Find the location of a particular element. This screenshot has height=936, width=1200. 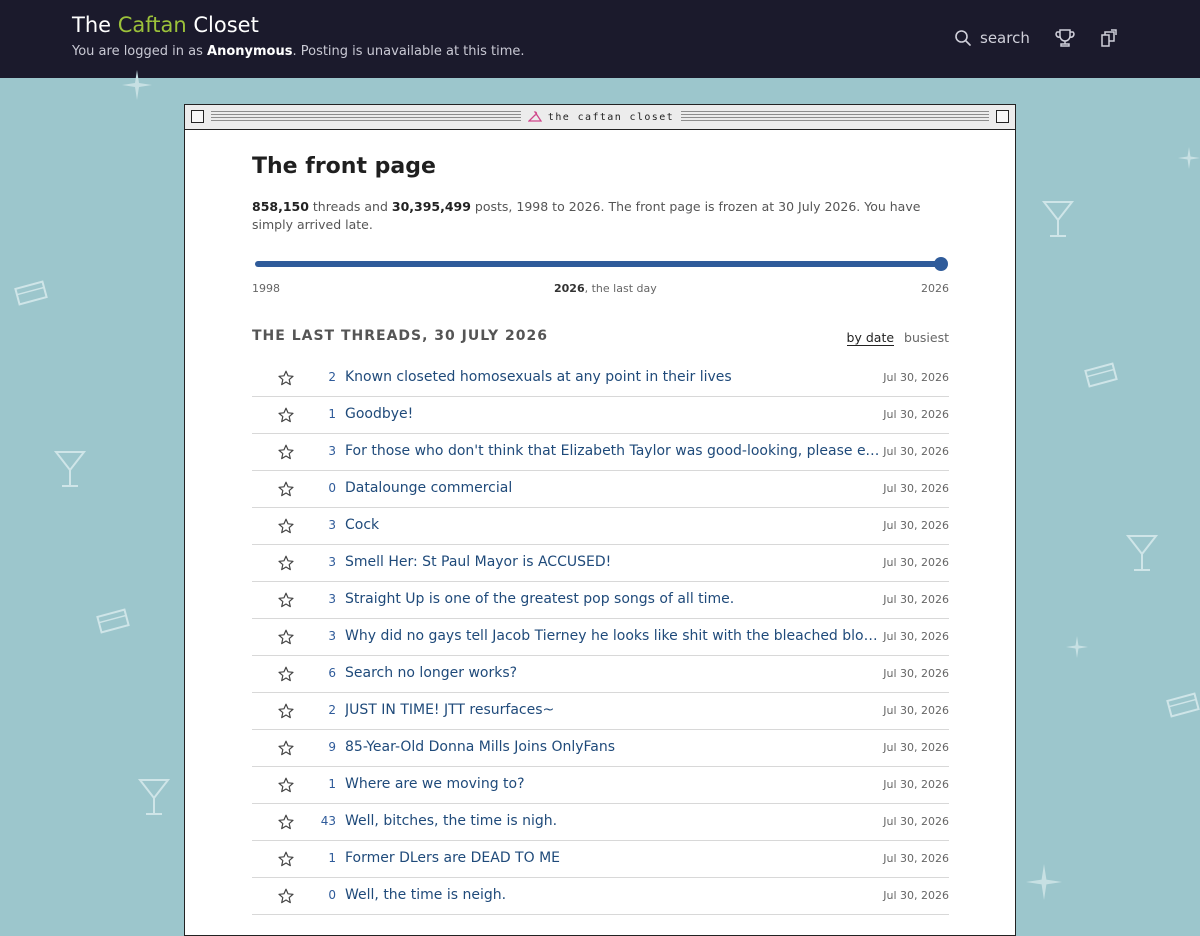

thread-title-link: Datalounge commercial is located at coordinates (612, 488).